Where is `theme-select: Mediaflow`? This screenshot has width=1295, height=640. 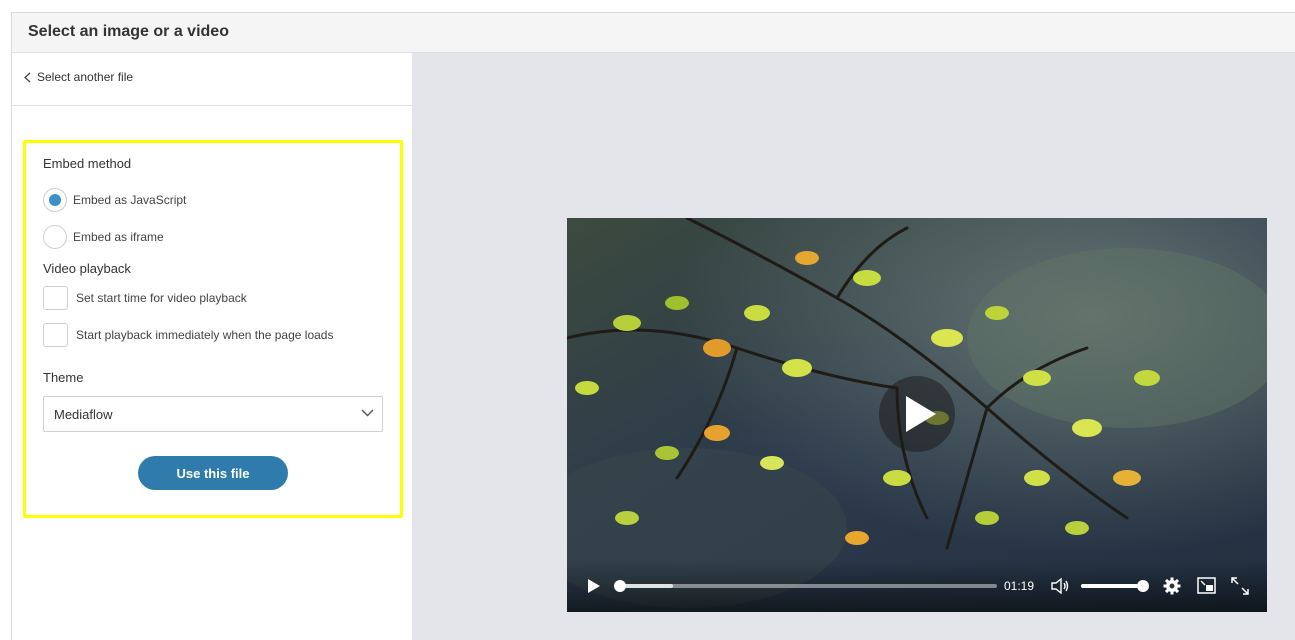 theme-select: Mediaflow is located at coordinates (213, 414).